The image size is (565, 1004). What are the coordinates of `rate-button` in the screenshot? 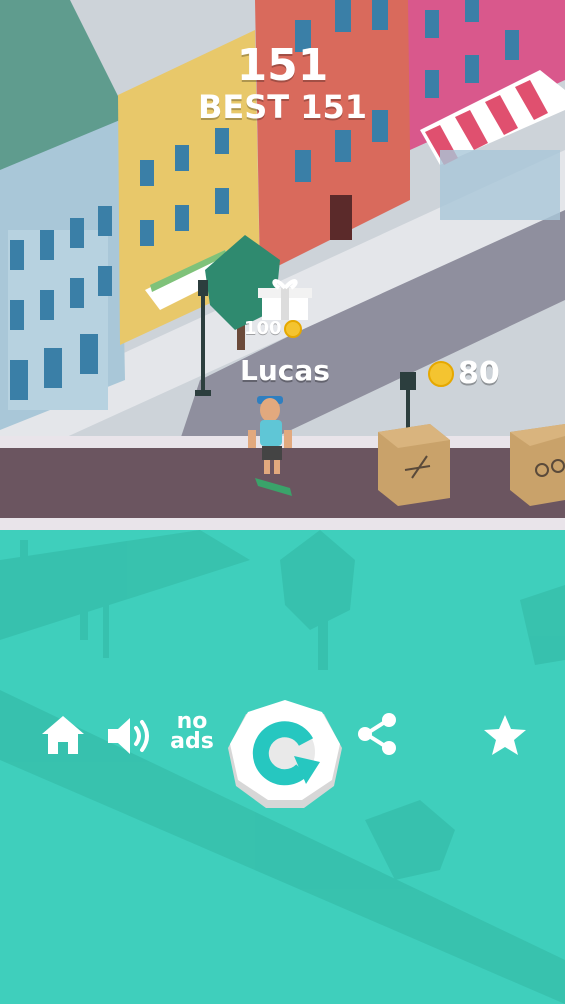 It's located at (505, 735).